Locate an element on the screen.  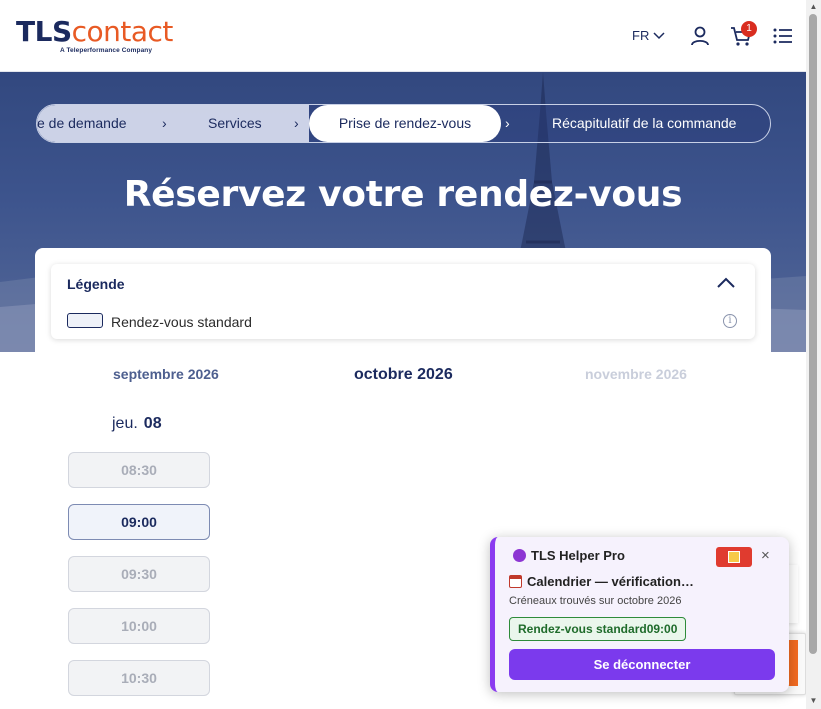
time-slot-1030: 10:30 is located at coordinates (139, 678).